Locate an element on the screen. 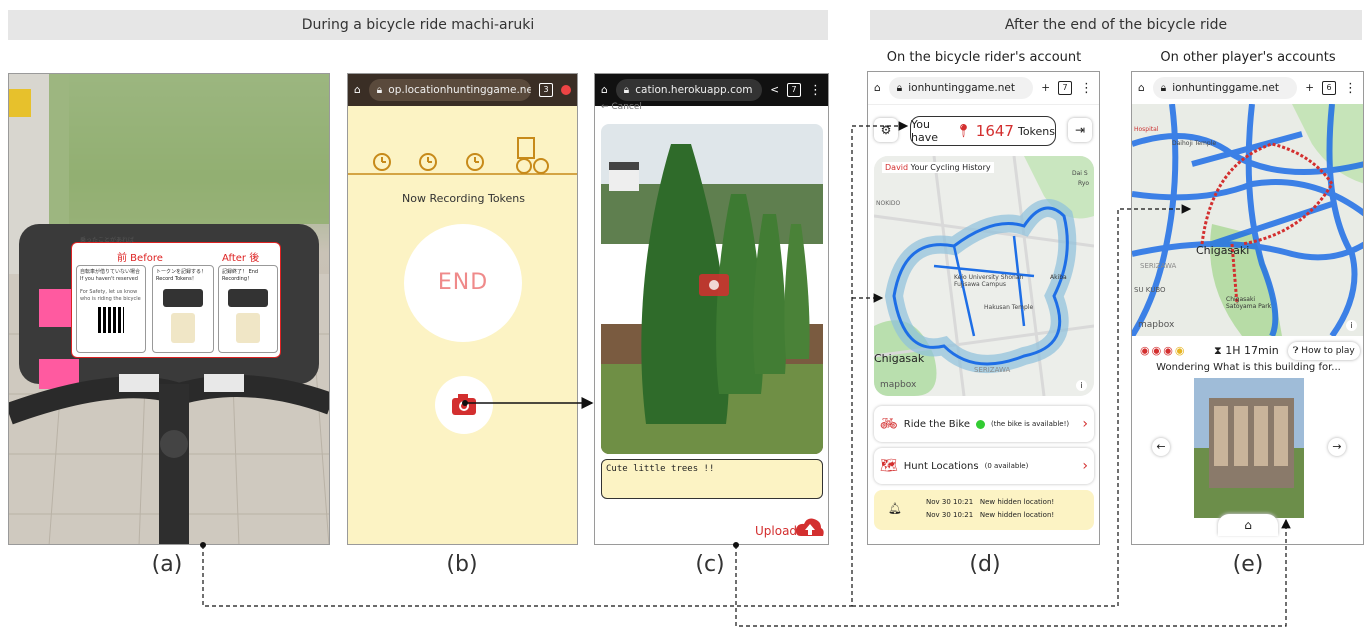 The width and height of the screenshot is (1371, 628). trees-photo is located at coordinates (712, 289).